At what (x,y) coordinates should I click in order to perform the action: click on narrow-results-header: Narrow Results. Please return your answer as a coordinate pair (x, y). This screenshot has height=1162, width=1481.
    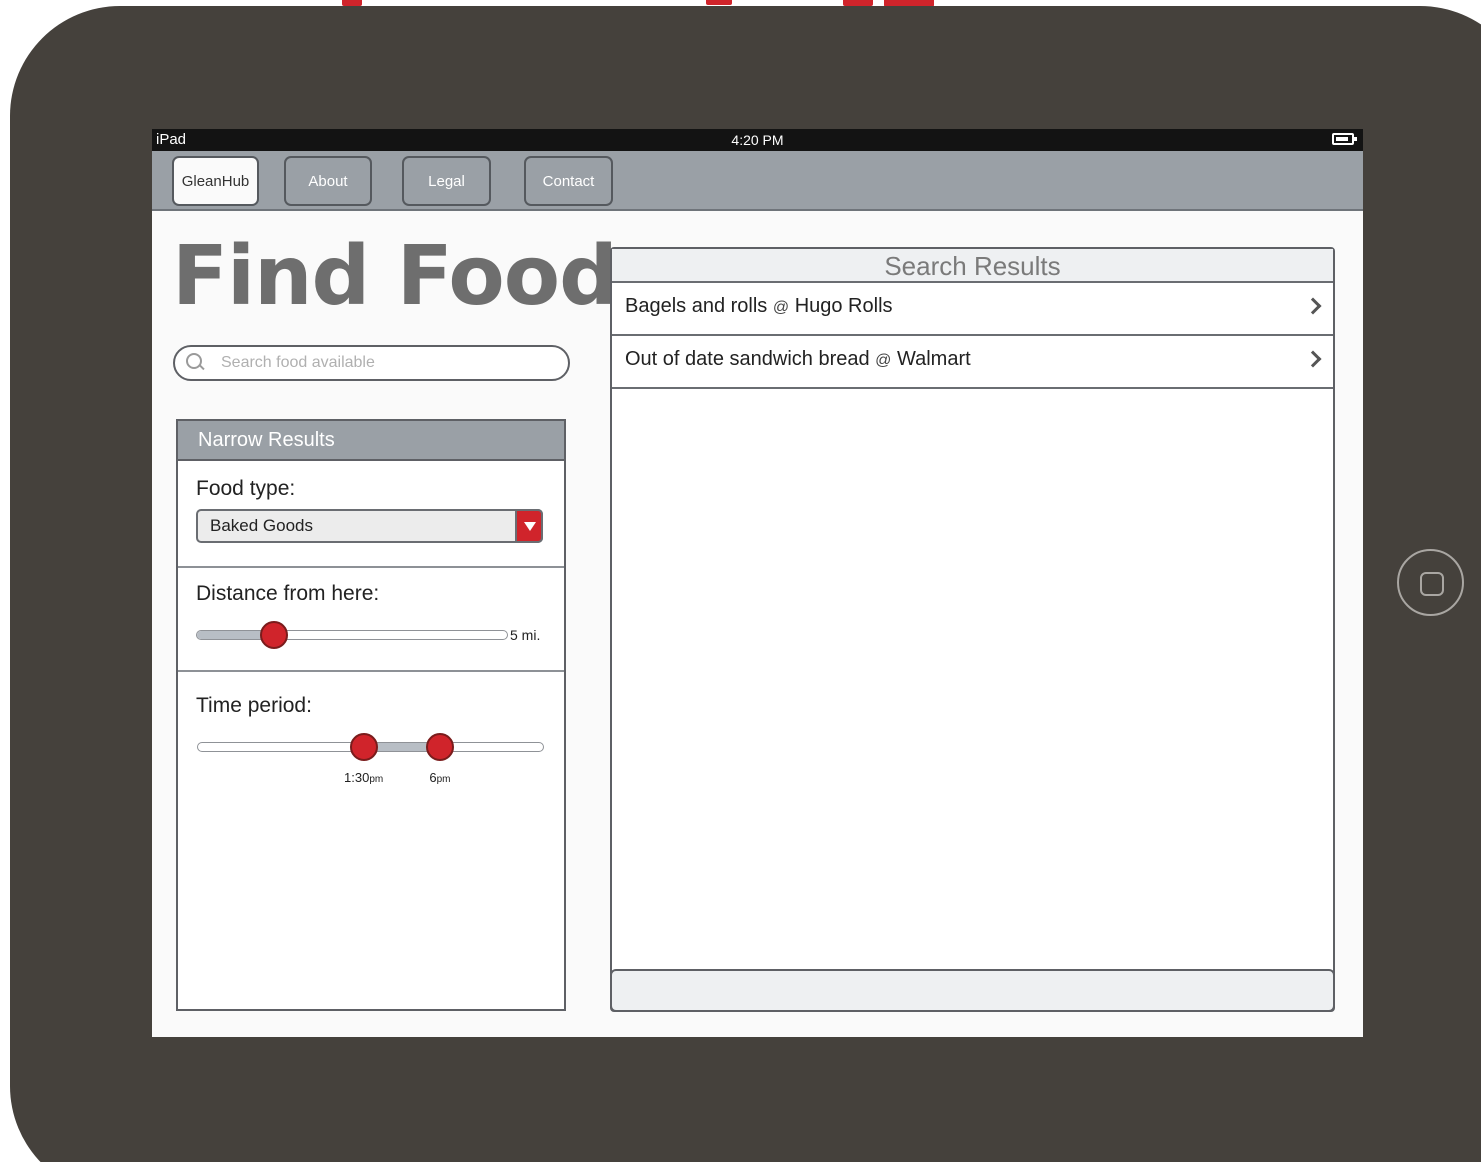
    Looking at the image, I should click on (371, 441).